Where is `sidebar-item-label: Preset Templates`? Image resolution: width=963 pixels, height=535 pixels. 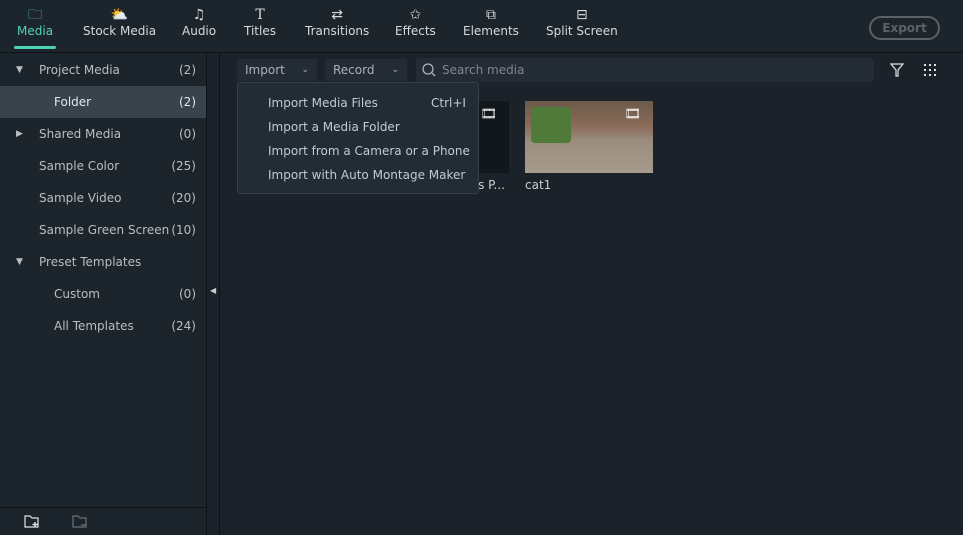
sidebar-item-label: Preset Templates is located at coordinates (90, 262).